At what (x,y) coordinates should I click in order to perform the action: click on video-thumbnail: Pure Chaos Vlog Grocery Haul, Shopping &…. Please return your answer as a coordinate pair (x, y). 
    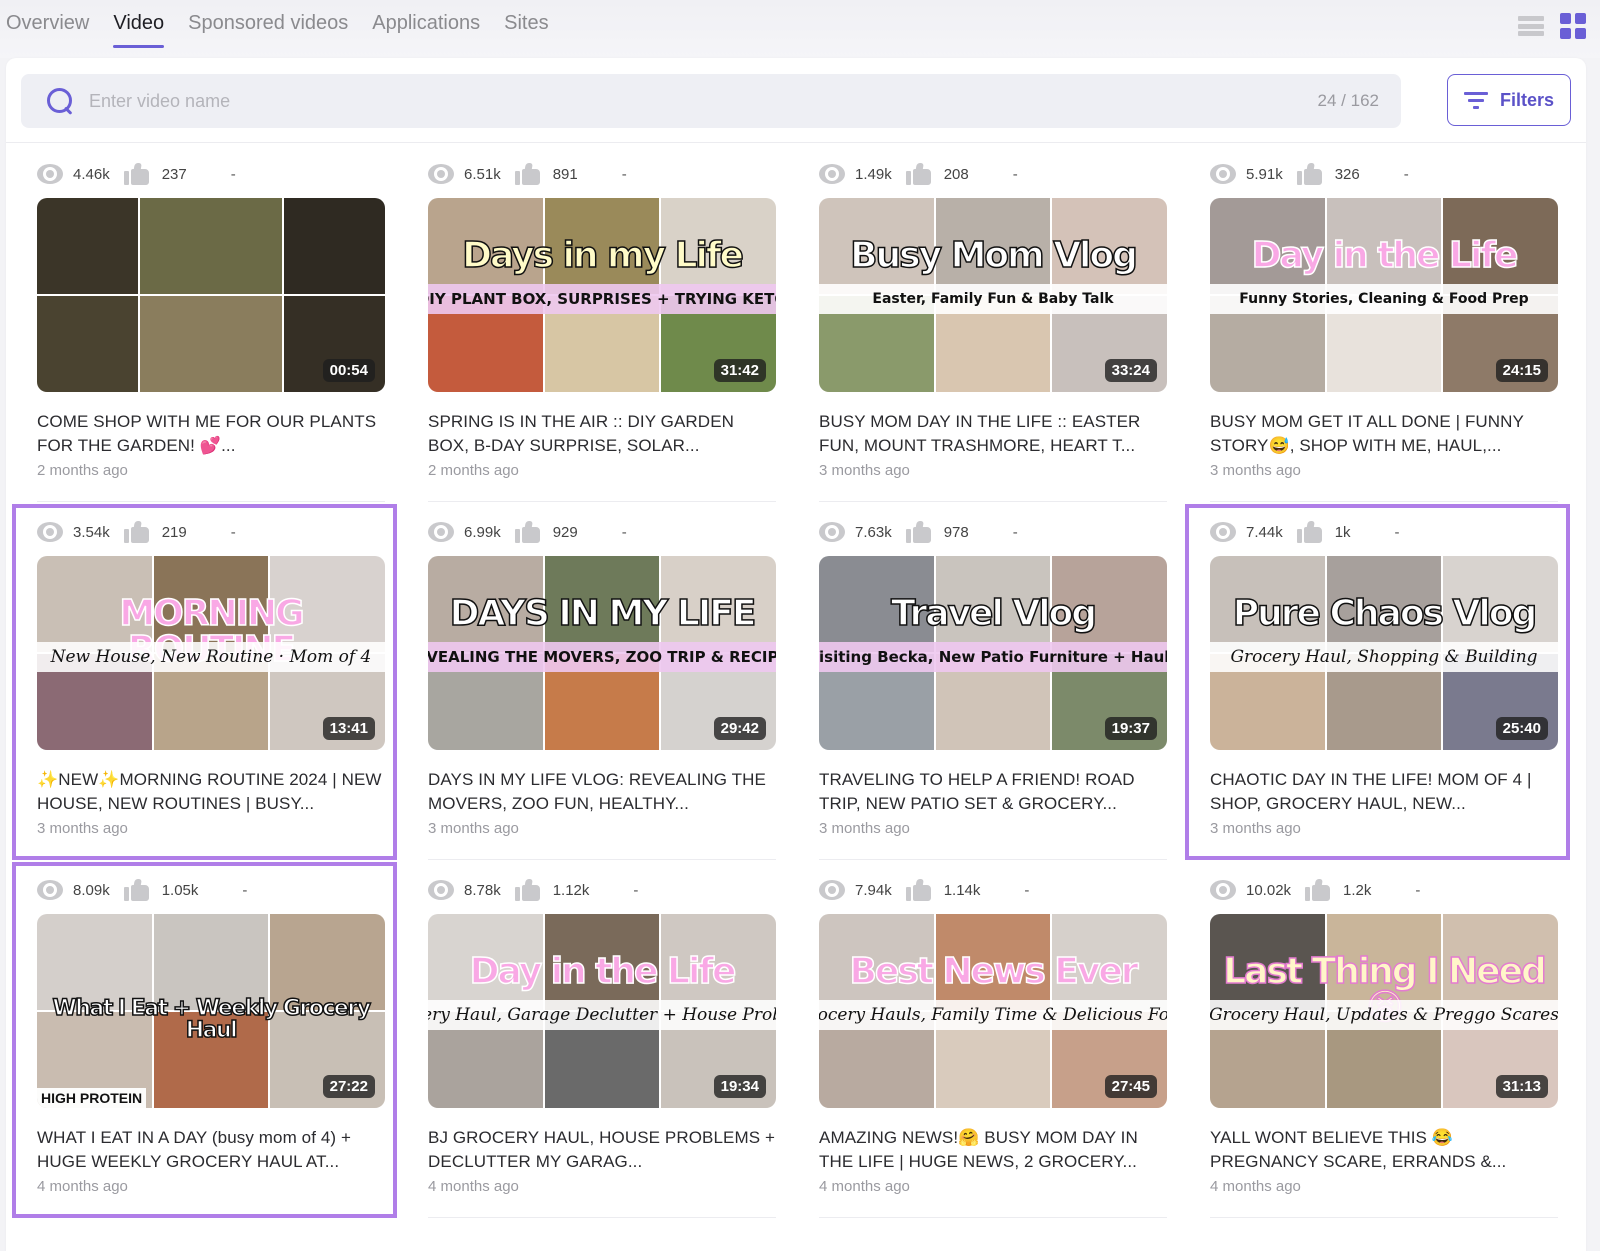
    Looking at the image, I should click on (1384, 653).